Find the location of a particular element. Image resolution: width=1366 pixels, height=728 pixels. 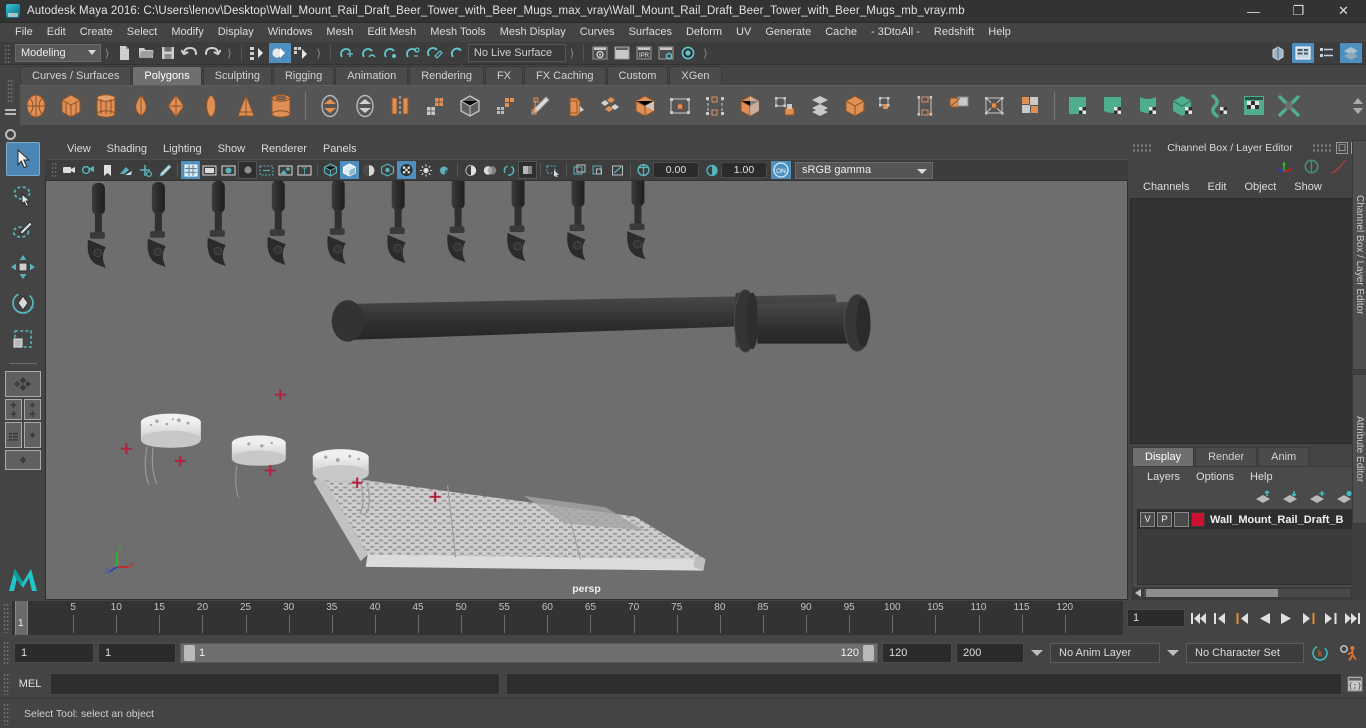

menu-item-surfaces: Surfaces is located at coordinates (650, 32).